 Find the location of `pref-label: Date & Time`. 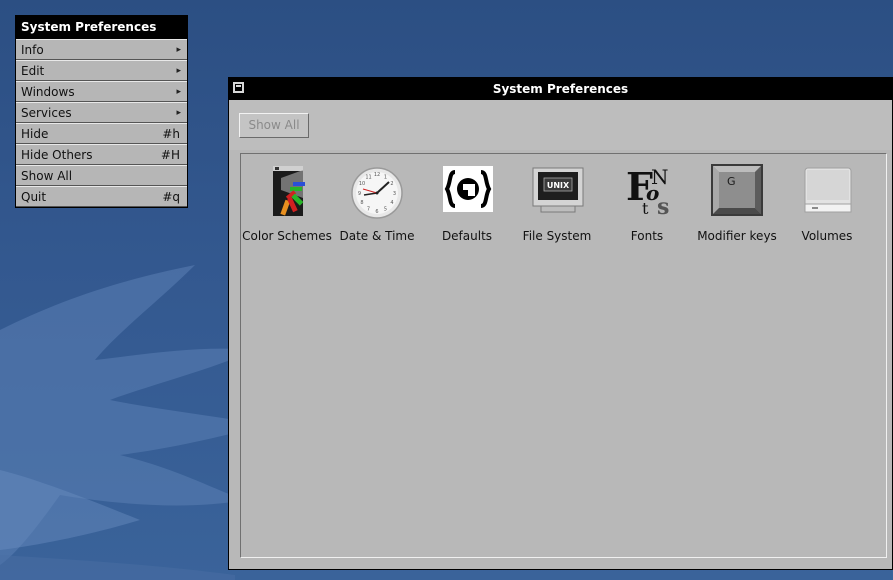

pref-label: Date & Time is located at coordinates (377, 236).